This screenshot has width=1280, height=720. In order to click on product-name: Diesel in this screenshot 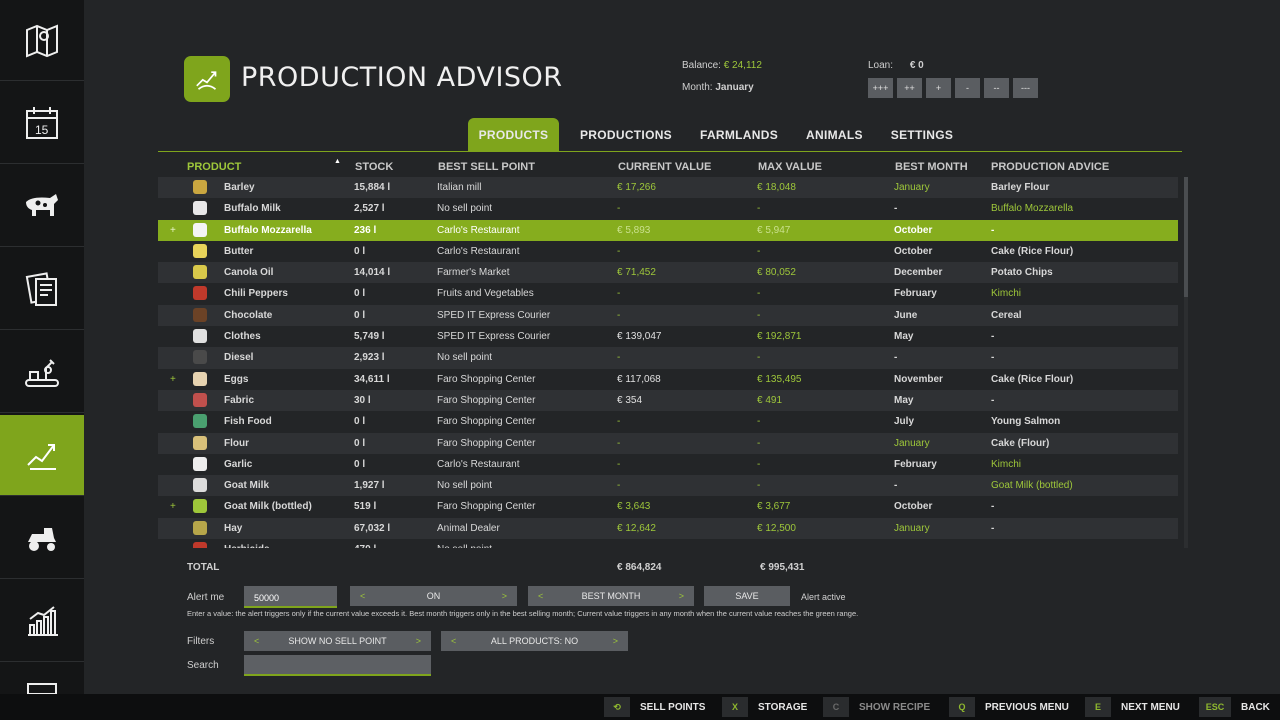, I will do `click(239, 358)`.